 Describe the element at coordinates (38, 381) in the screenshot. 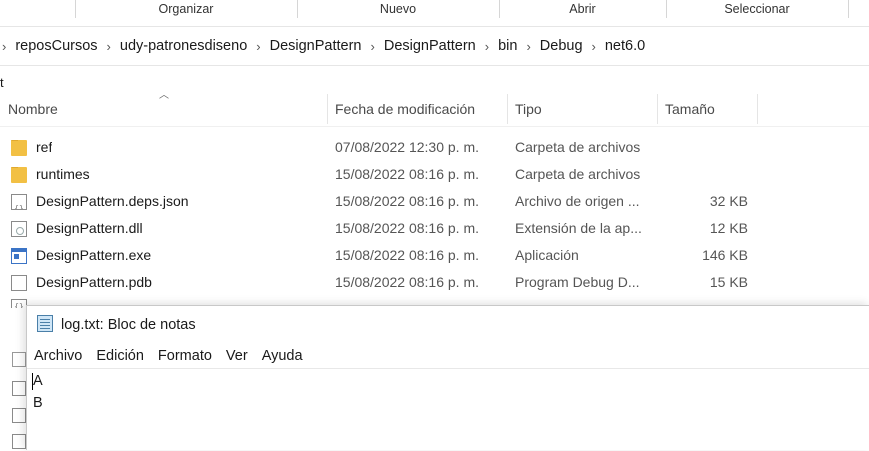

I see `text-line: A` at that location.